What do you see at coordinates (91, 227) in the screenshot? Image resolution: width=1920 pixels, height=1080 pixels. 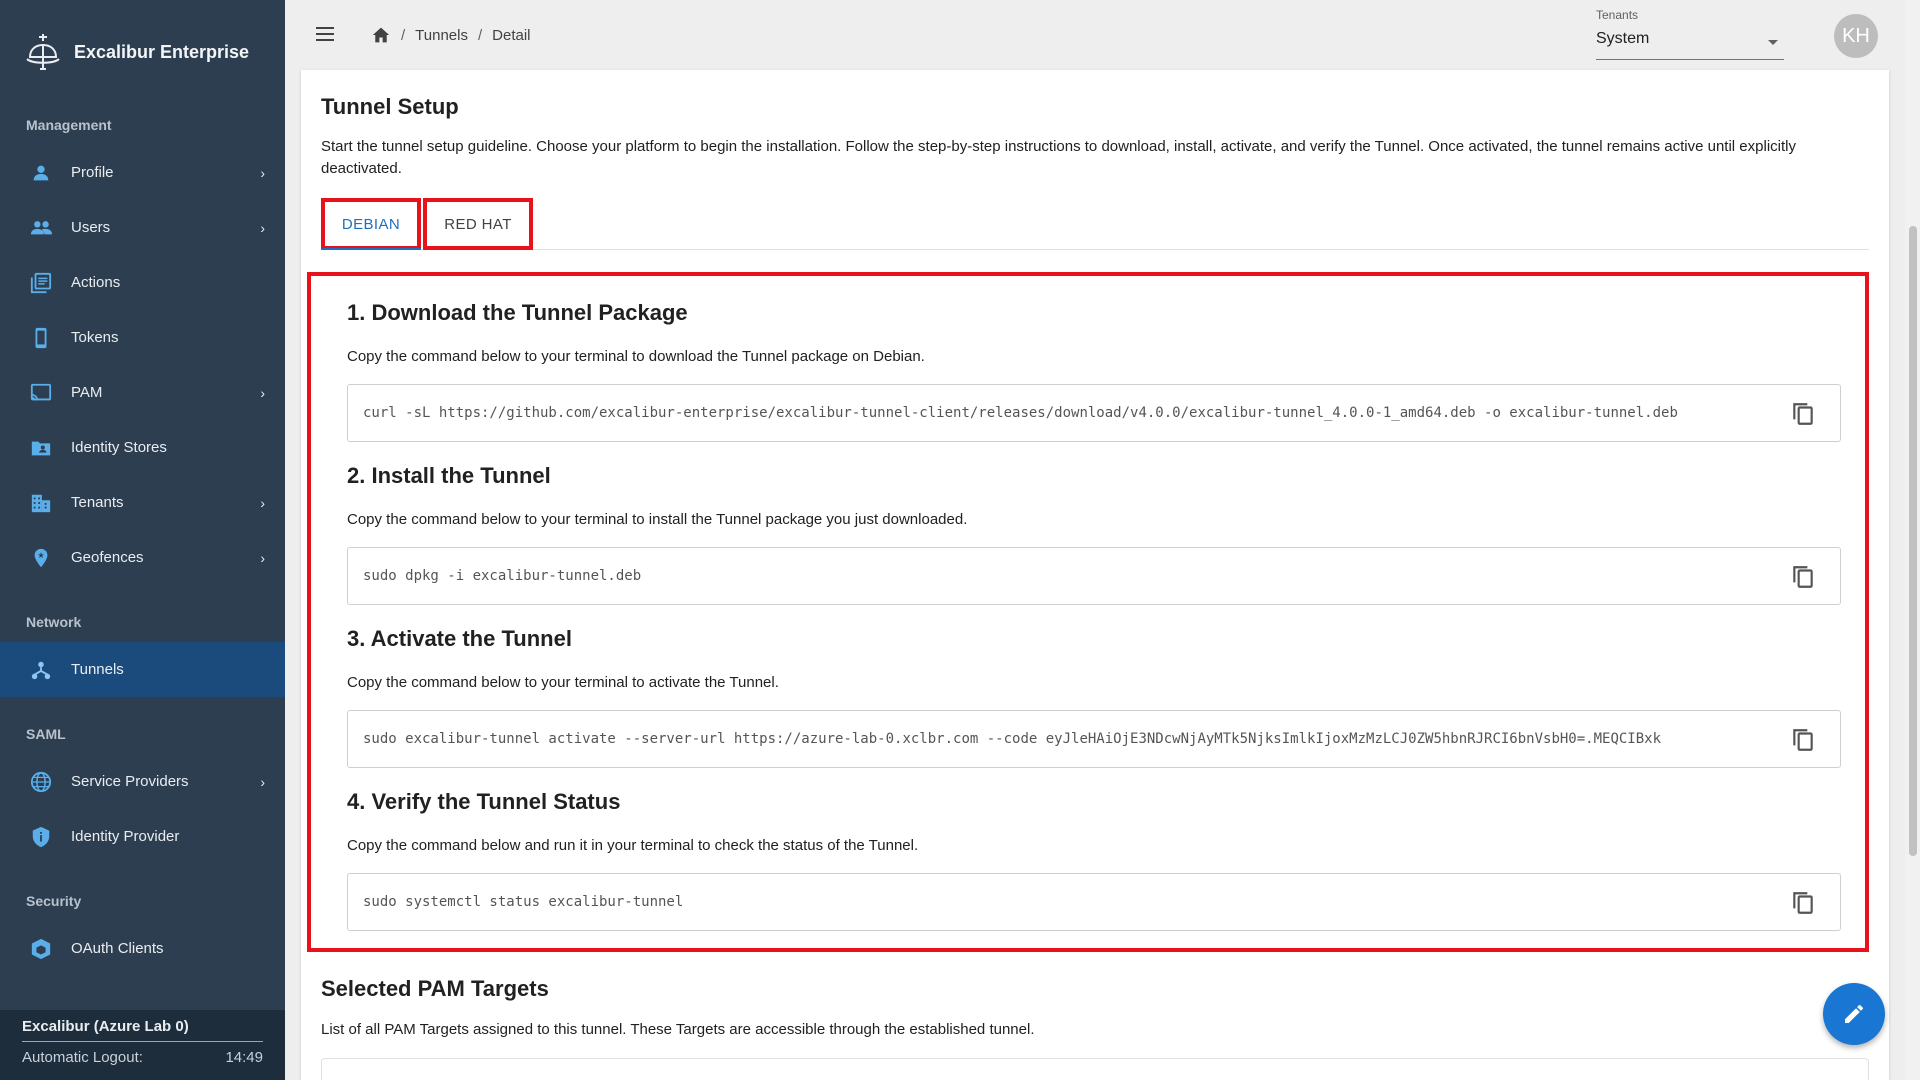 I see `sidebar-item-label: Users` at bounding box center [91, 227].